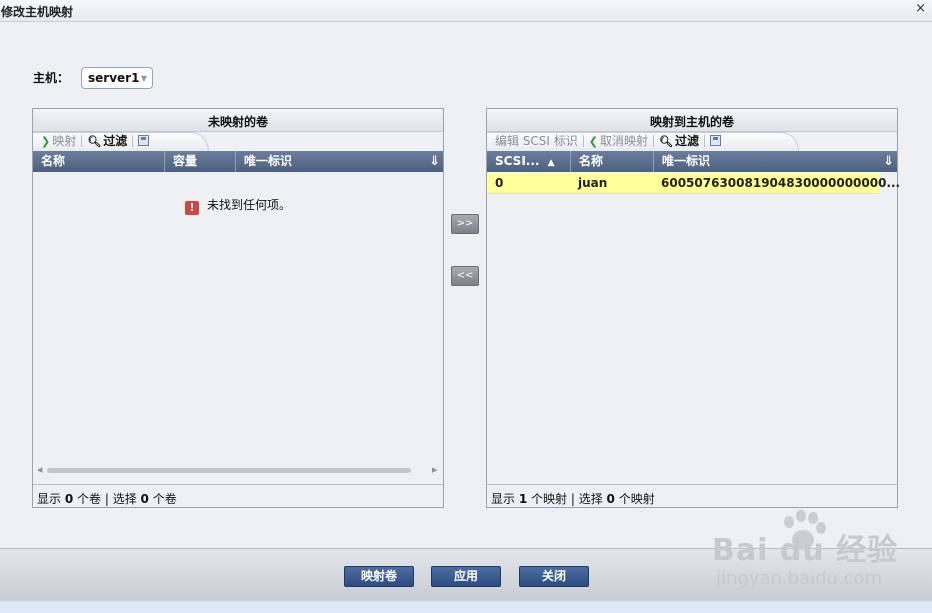 This screenshot has width=932, height=613. What do you see at coordinates (466, 576) in the screenshot?
I see `apply-button: 应用` at bounding box center [466, 576].